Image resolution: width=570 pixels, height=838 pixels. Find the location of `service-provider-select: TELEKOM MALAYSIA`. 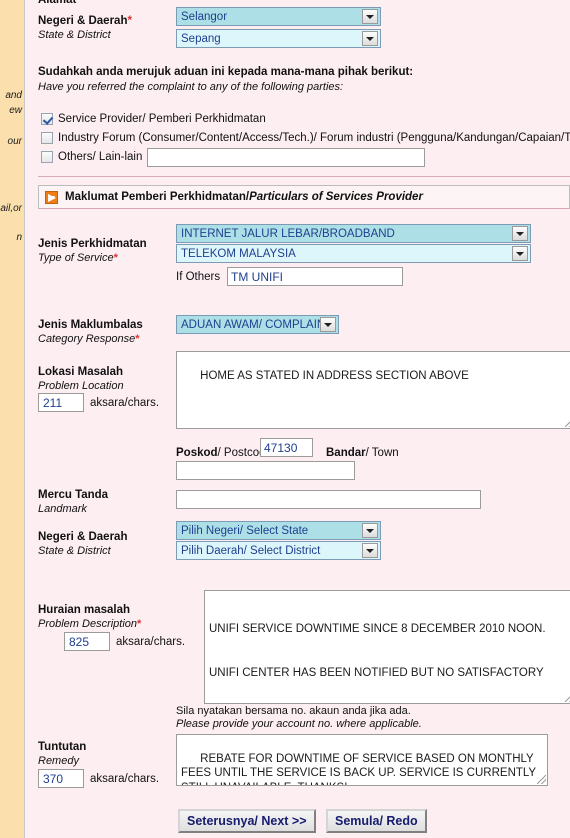

service-provider-select: TELEKOM MALAYSIA is located at coordinates (353, 253).